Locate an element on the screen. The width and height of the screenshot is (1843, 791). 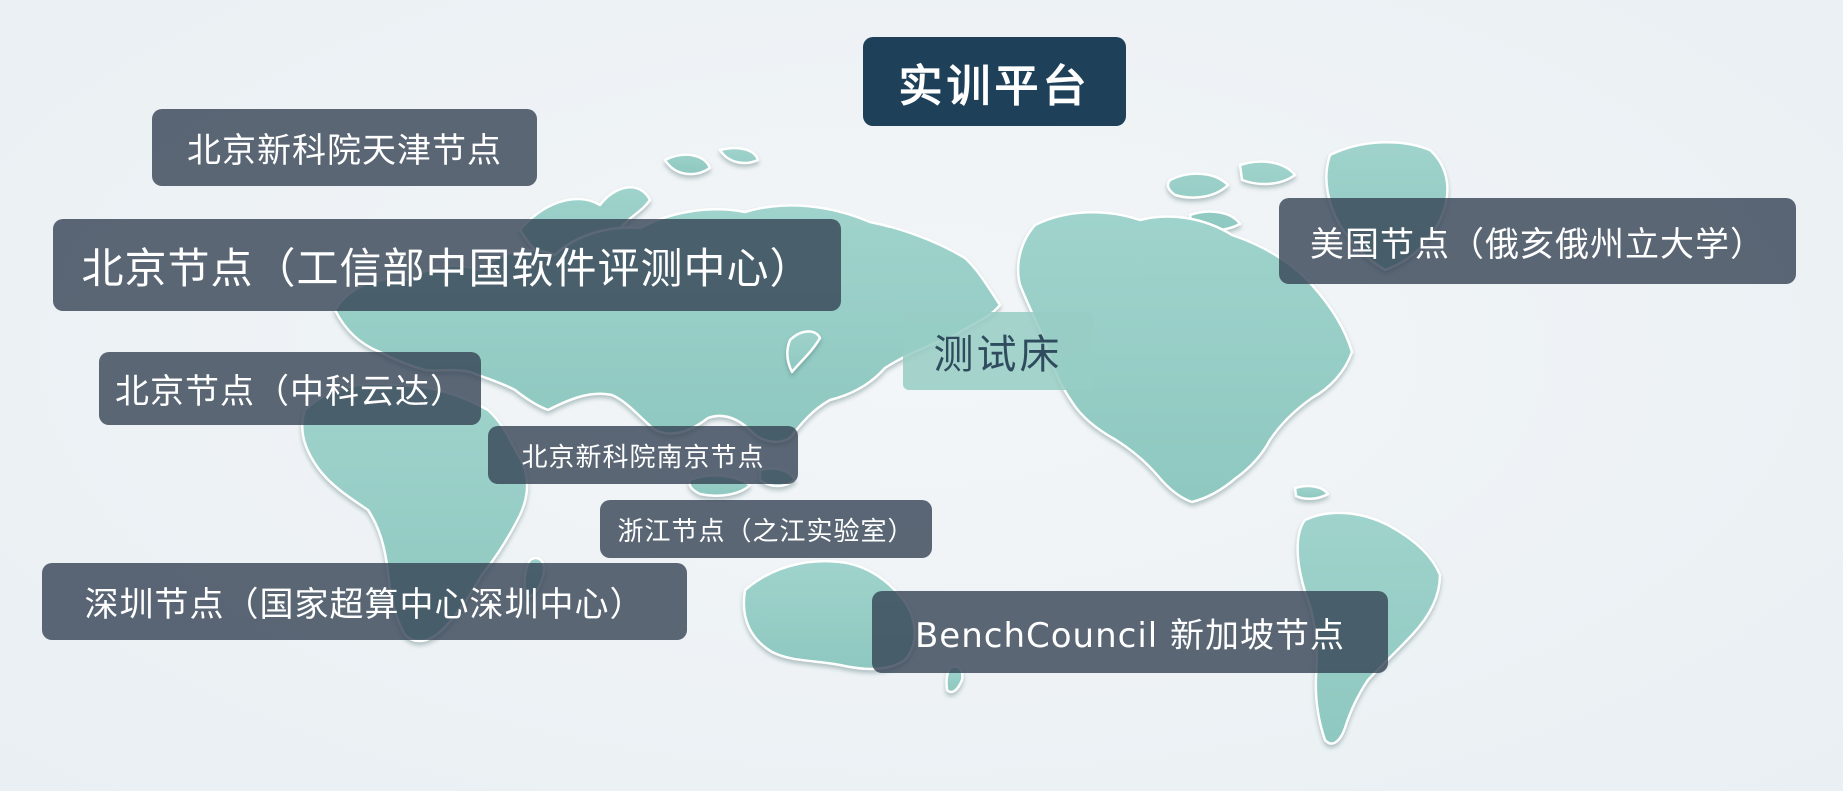
node-beijing-zkyd: 北京节点（中科云达） is located at coordinates (290, 388).